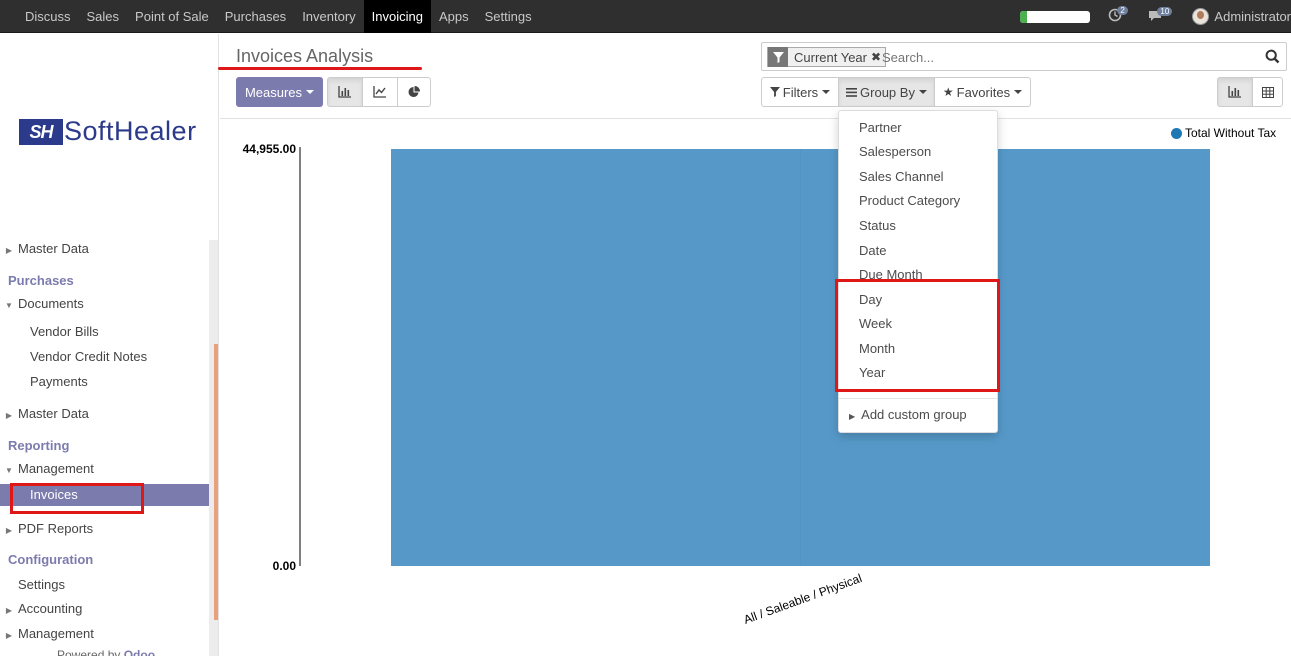 Image resolution: width=1291 pixels, height=656 pixels. What do you see at coordinates (41, 584) in the screenshot?
I see `sidebar-item-settings: Settings` at bounding box center [41, 584].